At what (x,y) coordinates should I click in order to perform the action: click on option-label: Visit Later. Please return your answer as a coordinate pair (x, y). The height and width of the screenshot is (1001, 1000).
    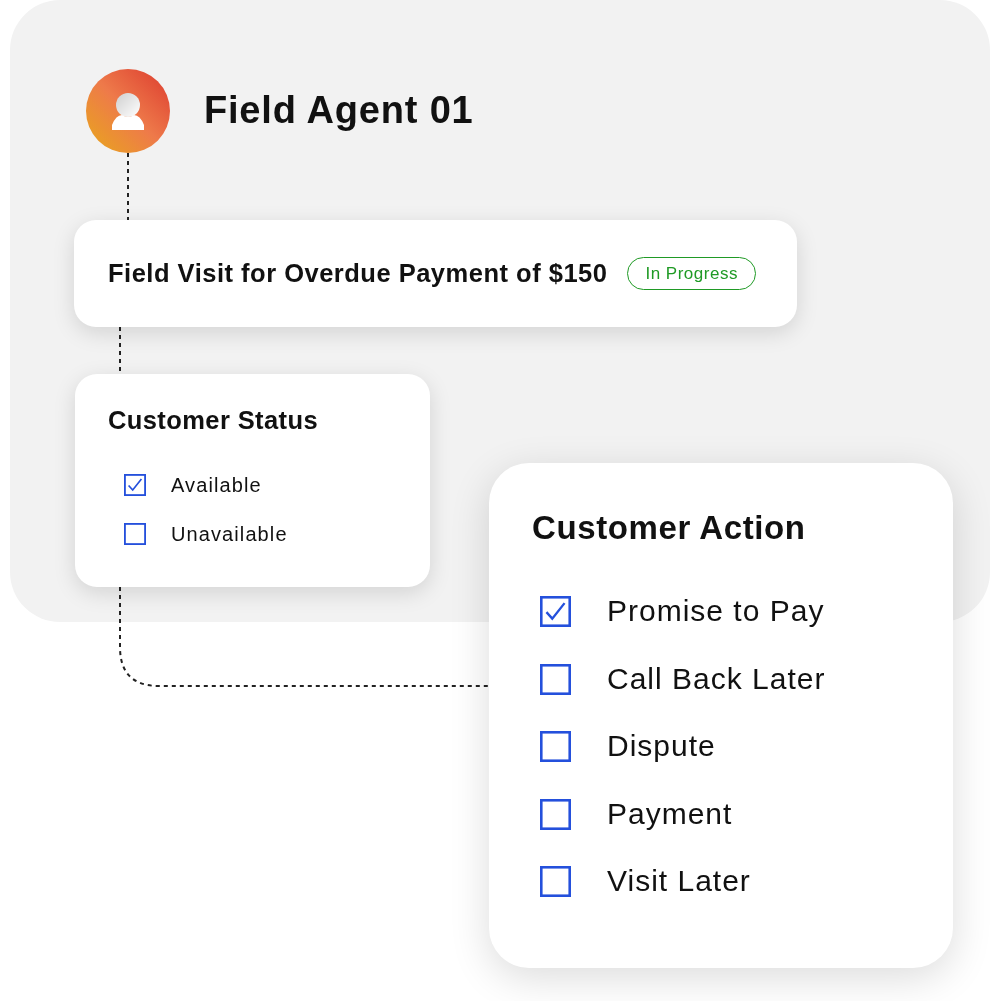
    Looking at the image, I should click on (679, 881).